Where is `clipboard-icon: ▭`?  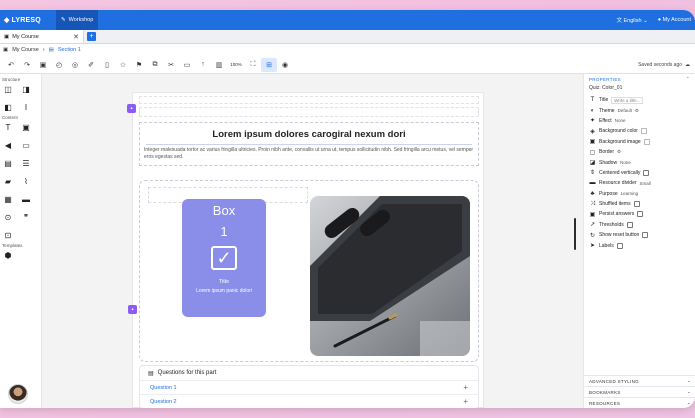 clipboard-icon: ▭ is located at coordinates (187, 65).